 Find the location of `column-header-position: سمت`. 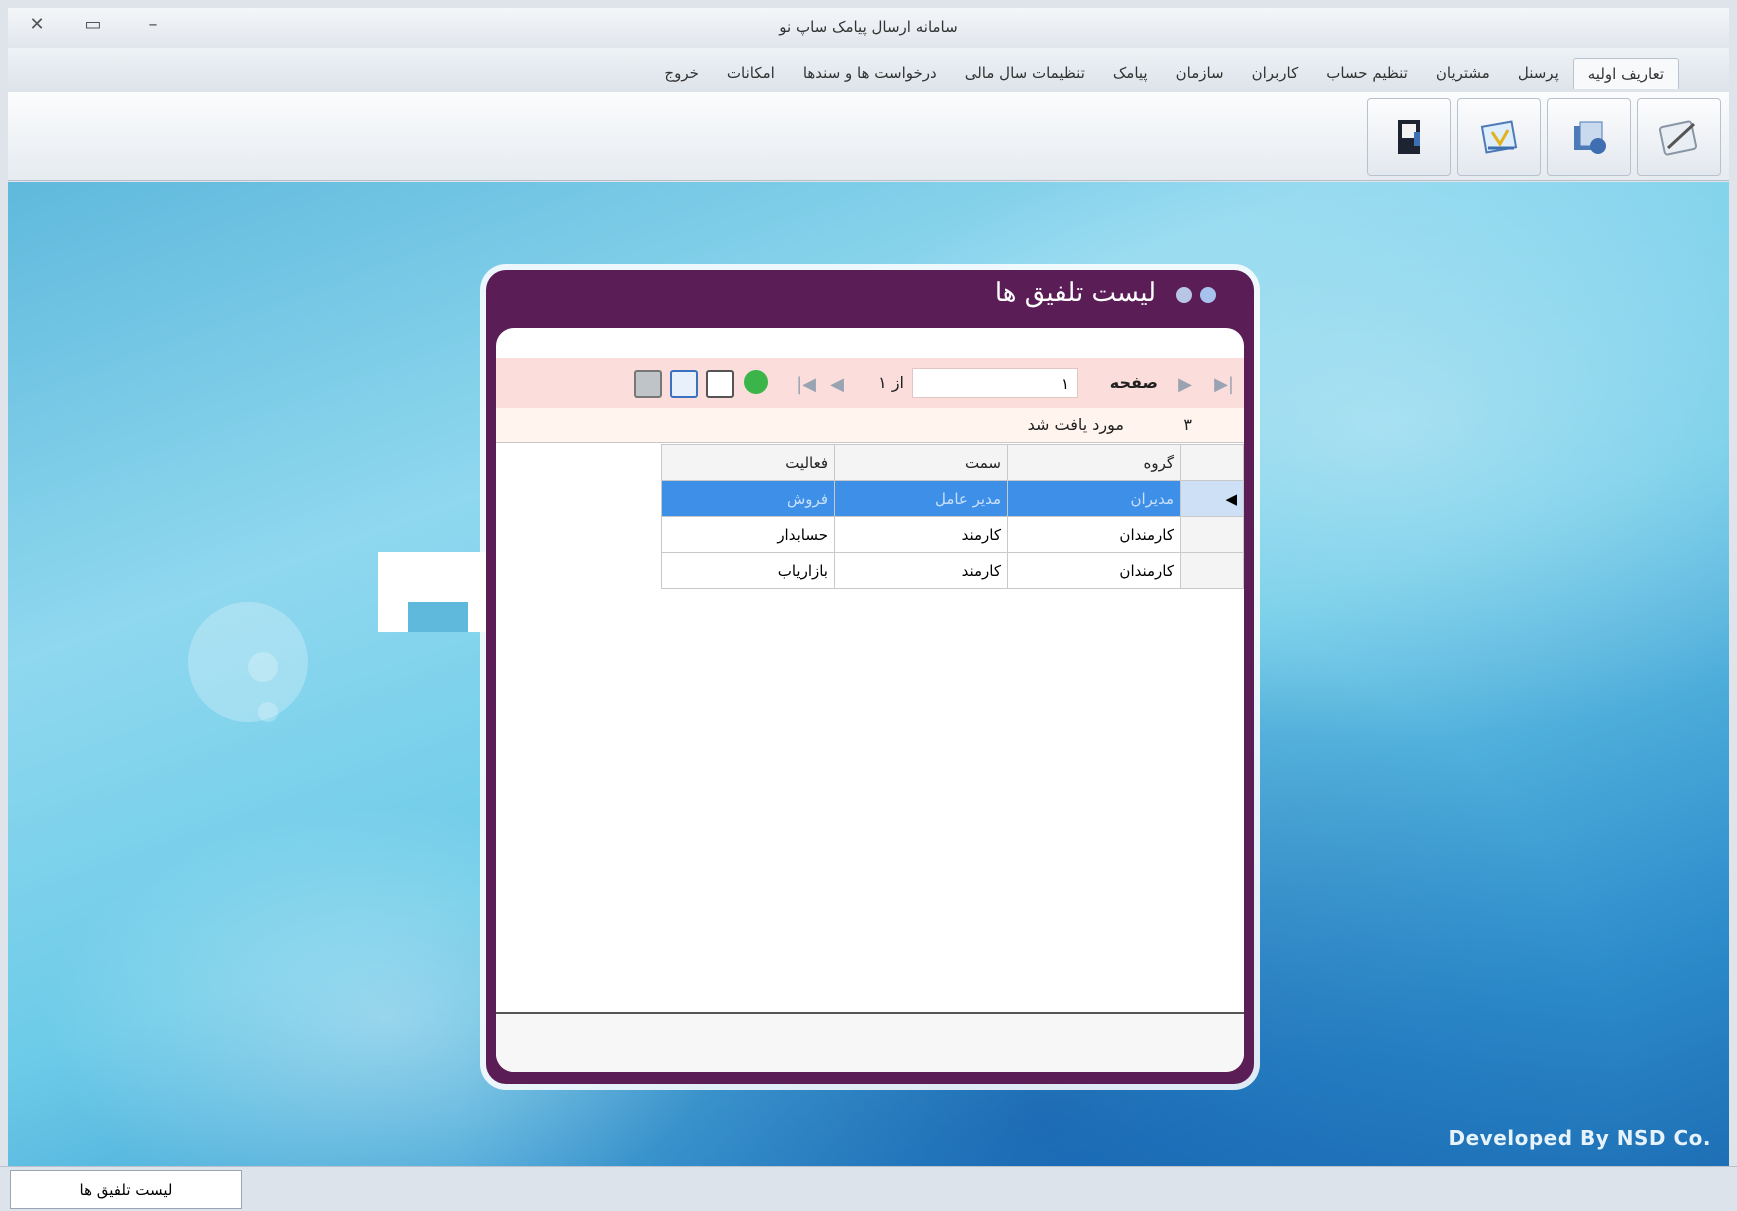

column-header-position: سمت is located at coordinates (921, 462).